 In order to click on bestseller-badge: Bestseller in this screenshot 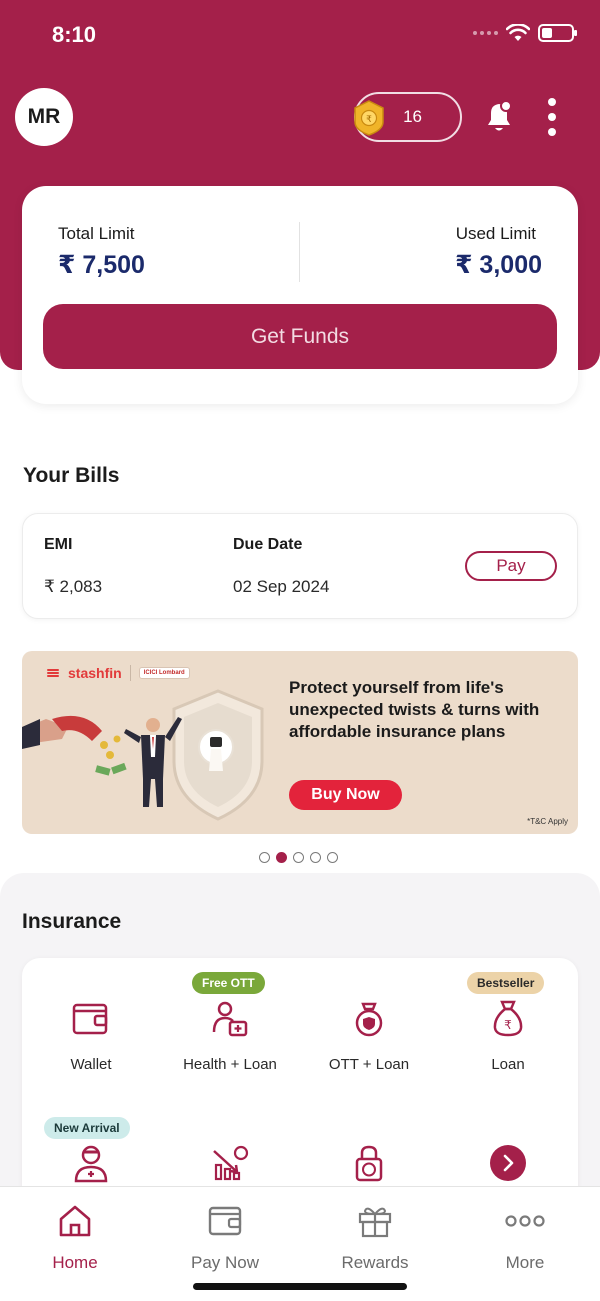, I will do `click(506, 983)`.